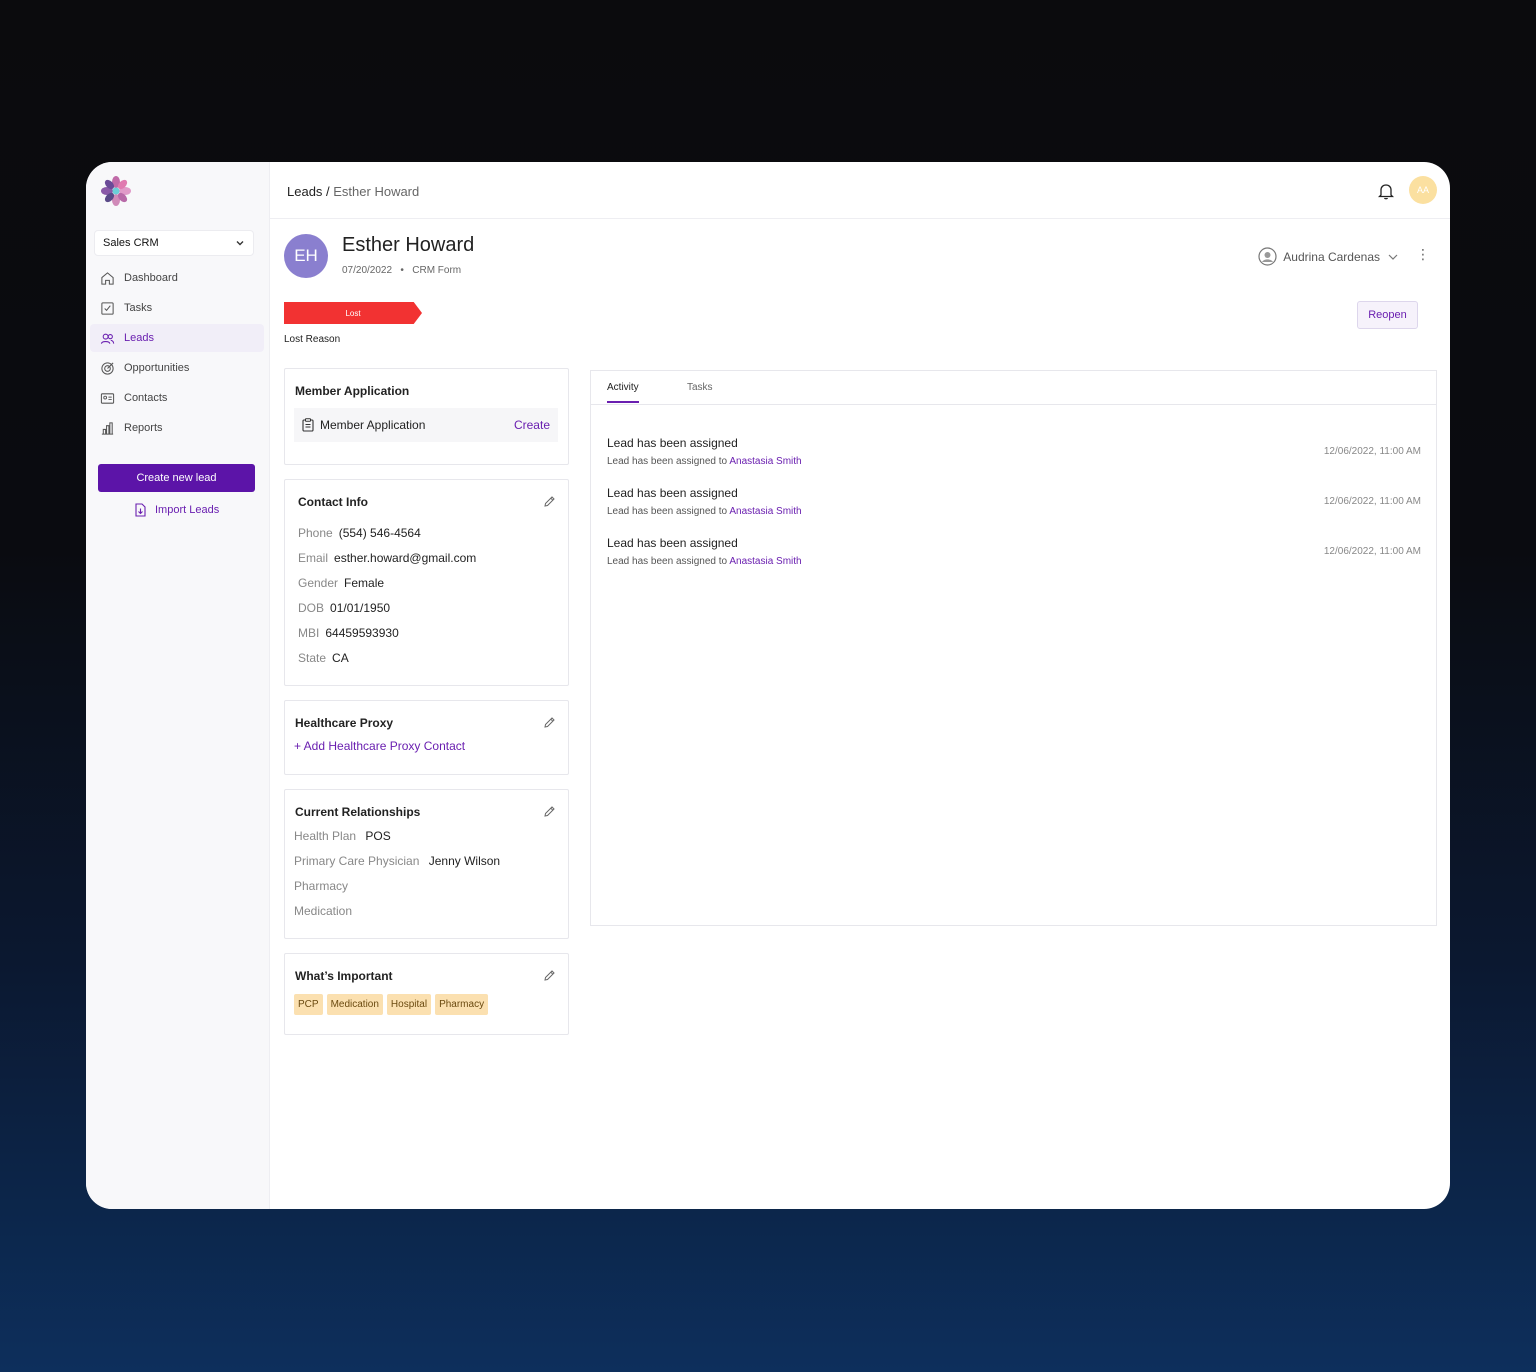 The height and width of the screenshot is (1372, 1536). What do you see at coordinates (107, 278) in the screenshot?
I see `home-icon` at bounding box center [107, 278].